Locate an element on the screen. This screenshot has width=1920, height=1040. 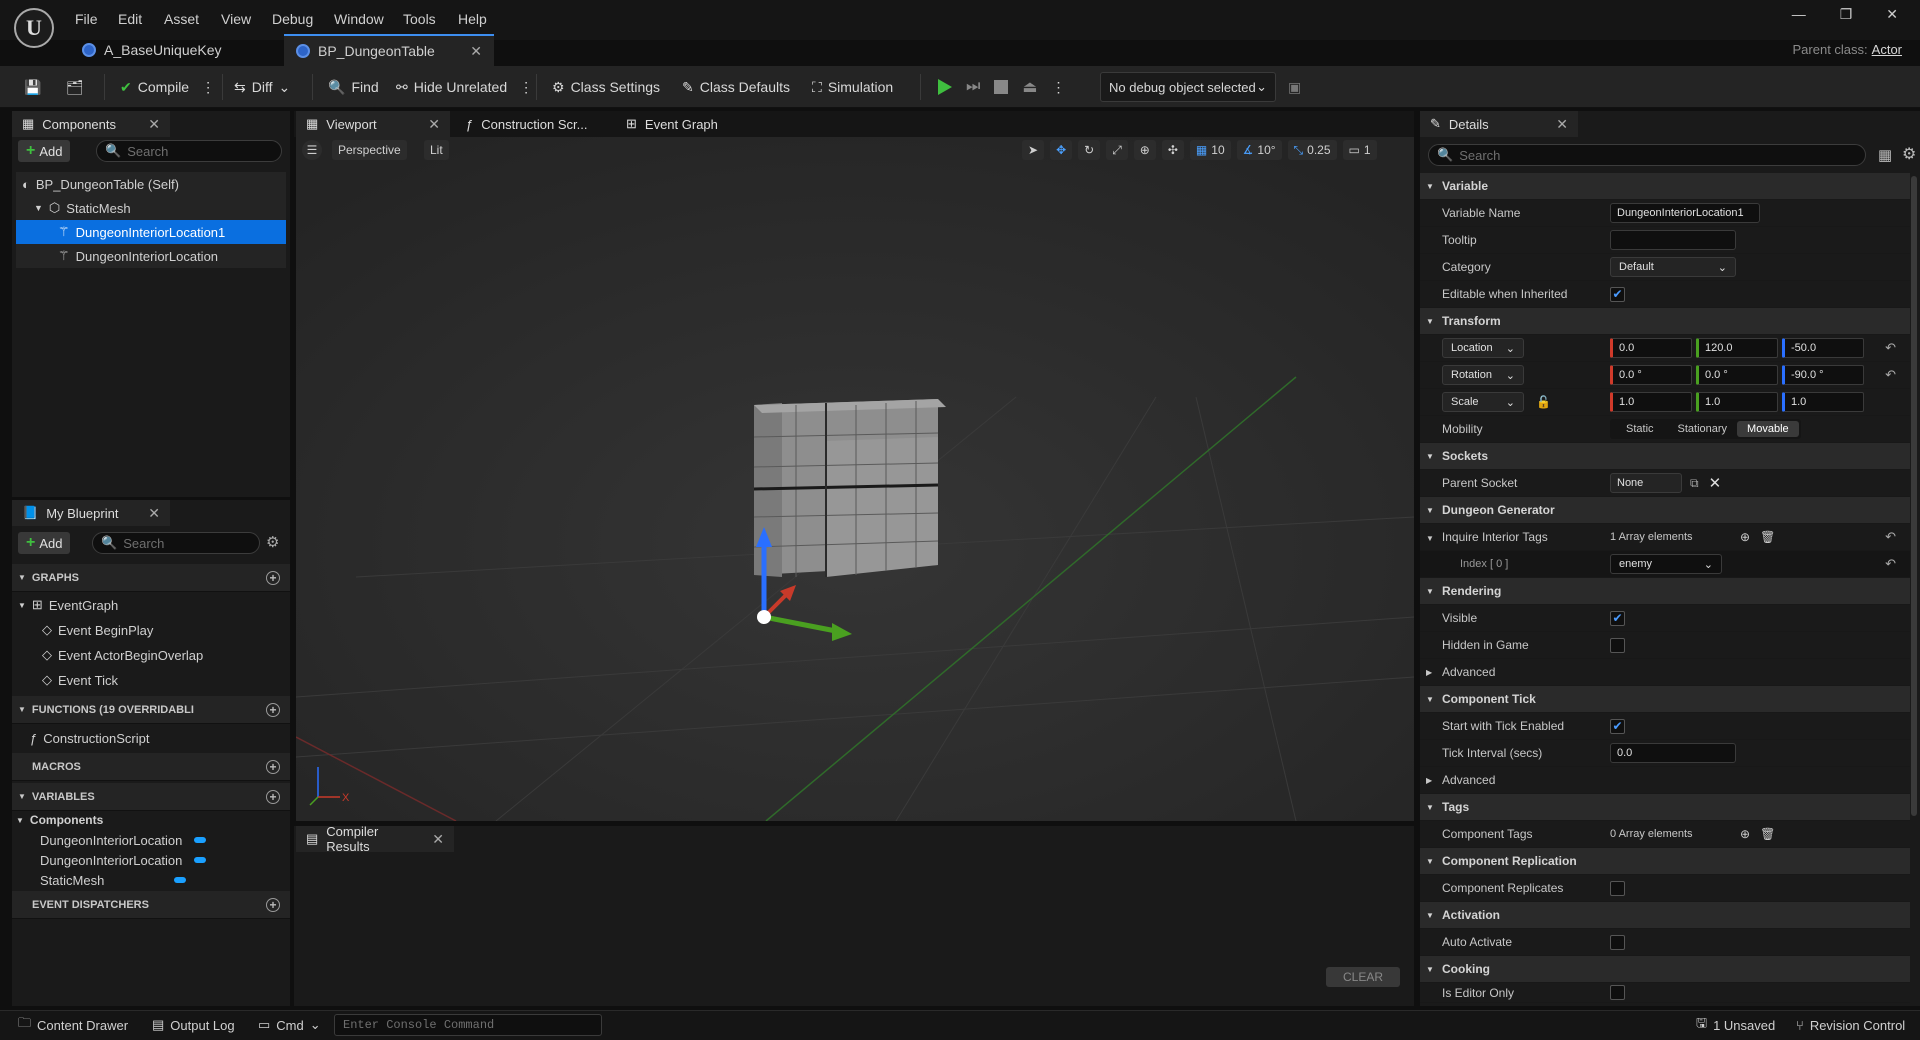
section-dungeon-generator: ▼ Dungeon Generator is located at coordinates (1665, 510).